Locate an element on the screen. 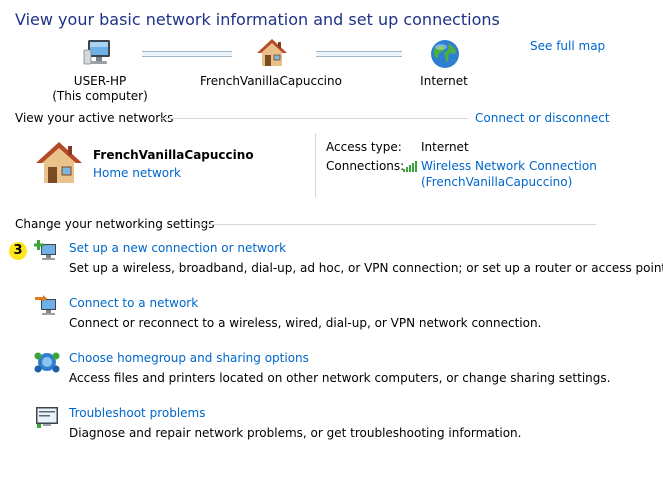  wireless-connection-link: Wireless Network Connection is located at coordinates (509, 166).